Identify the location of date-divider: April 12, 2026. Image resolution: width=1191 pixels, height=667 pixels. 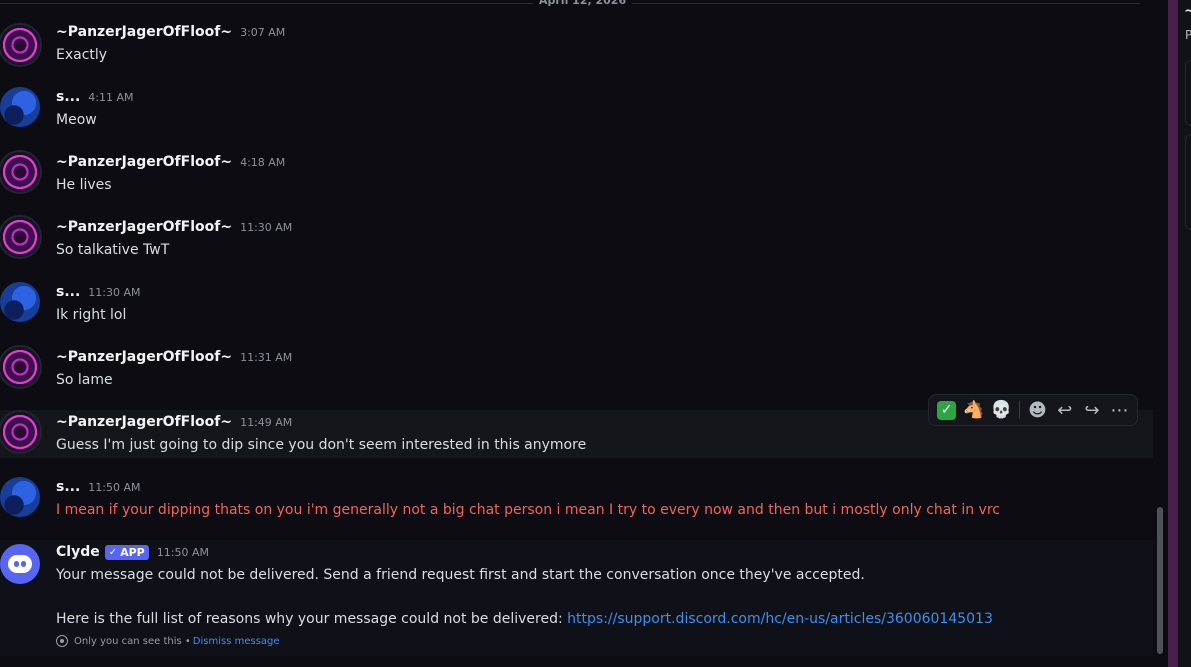
(570, 4).